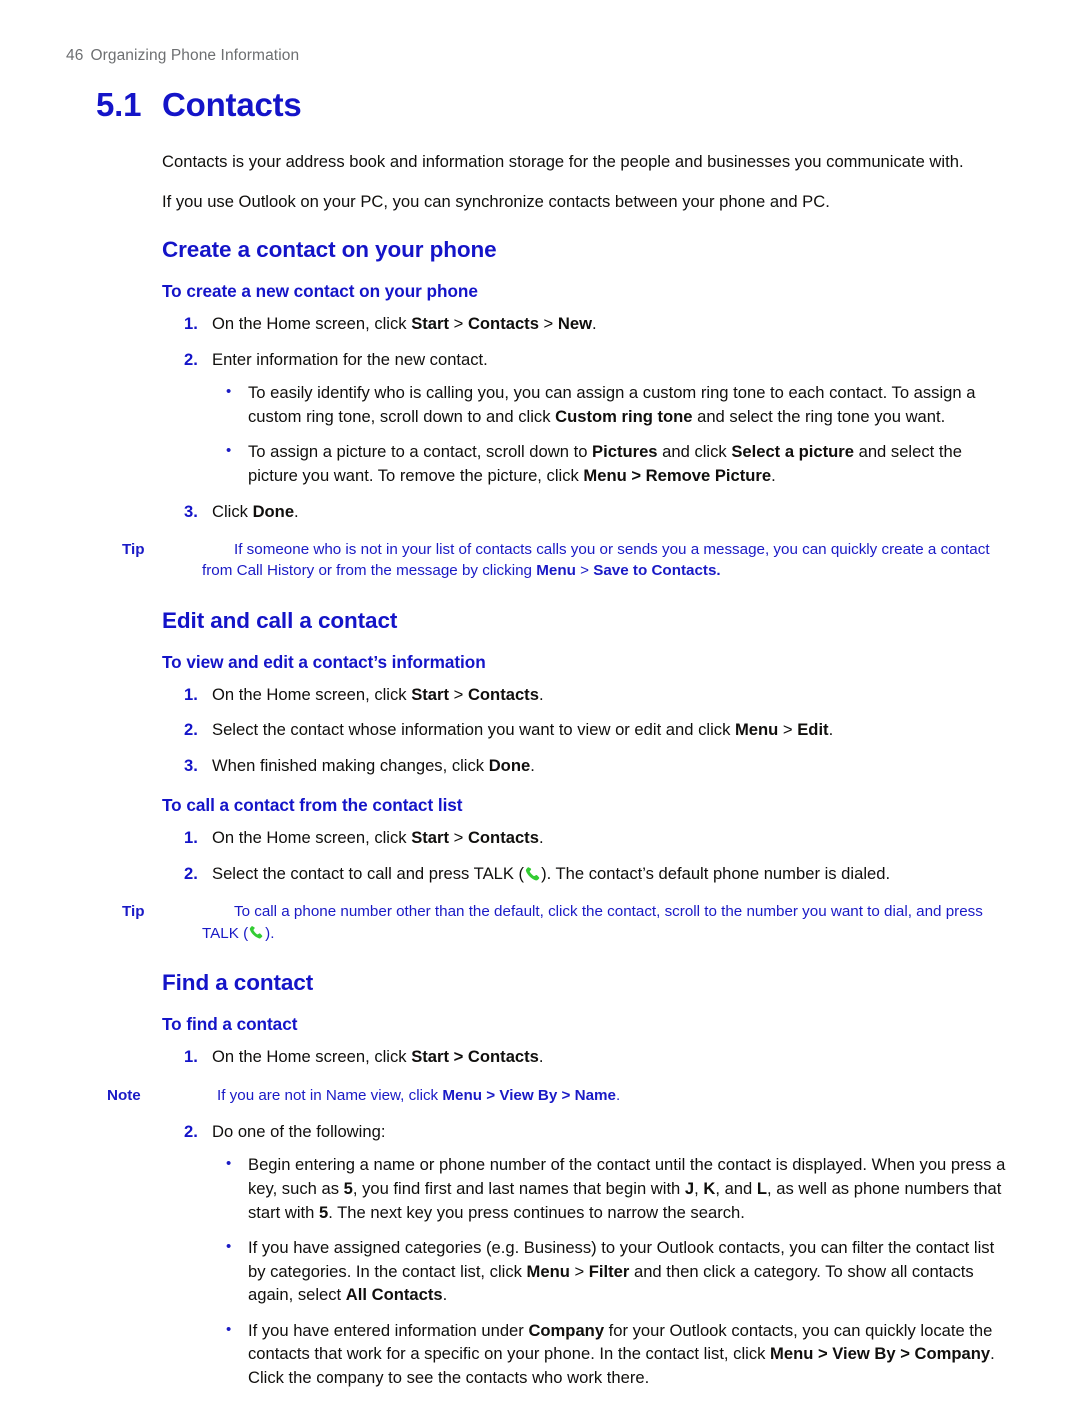 The width and height of the screenshot is (1080, 1401). Describe the element at coordinates (762, 1188) in the screenshot. I see `keyword: L` at that location.